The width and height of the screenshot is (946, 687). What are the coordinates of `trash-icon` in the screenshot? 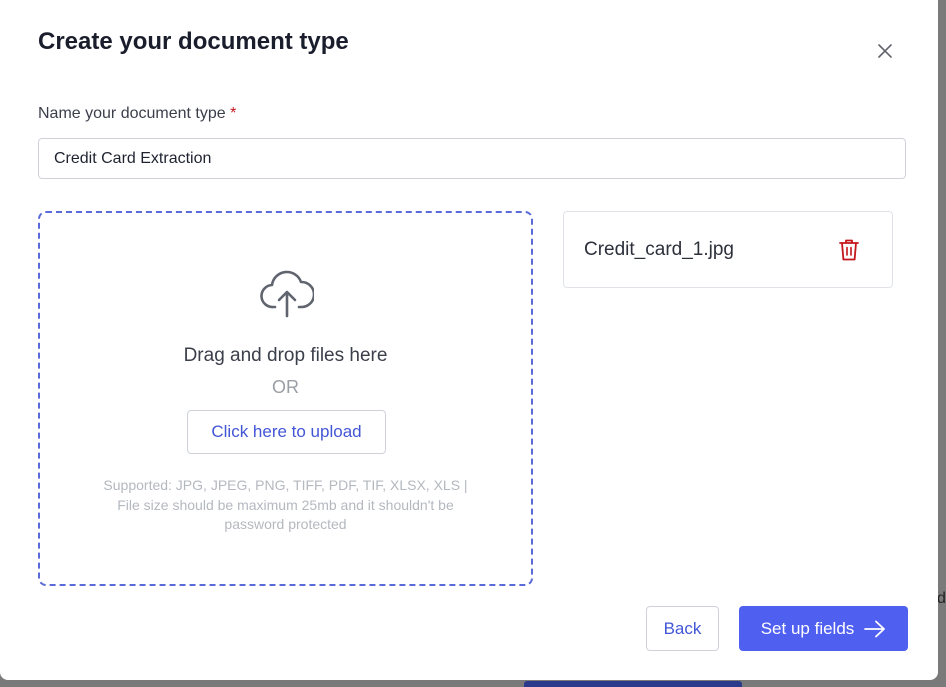 It's located at (849, 250).